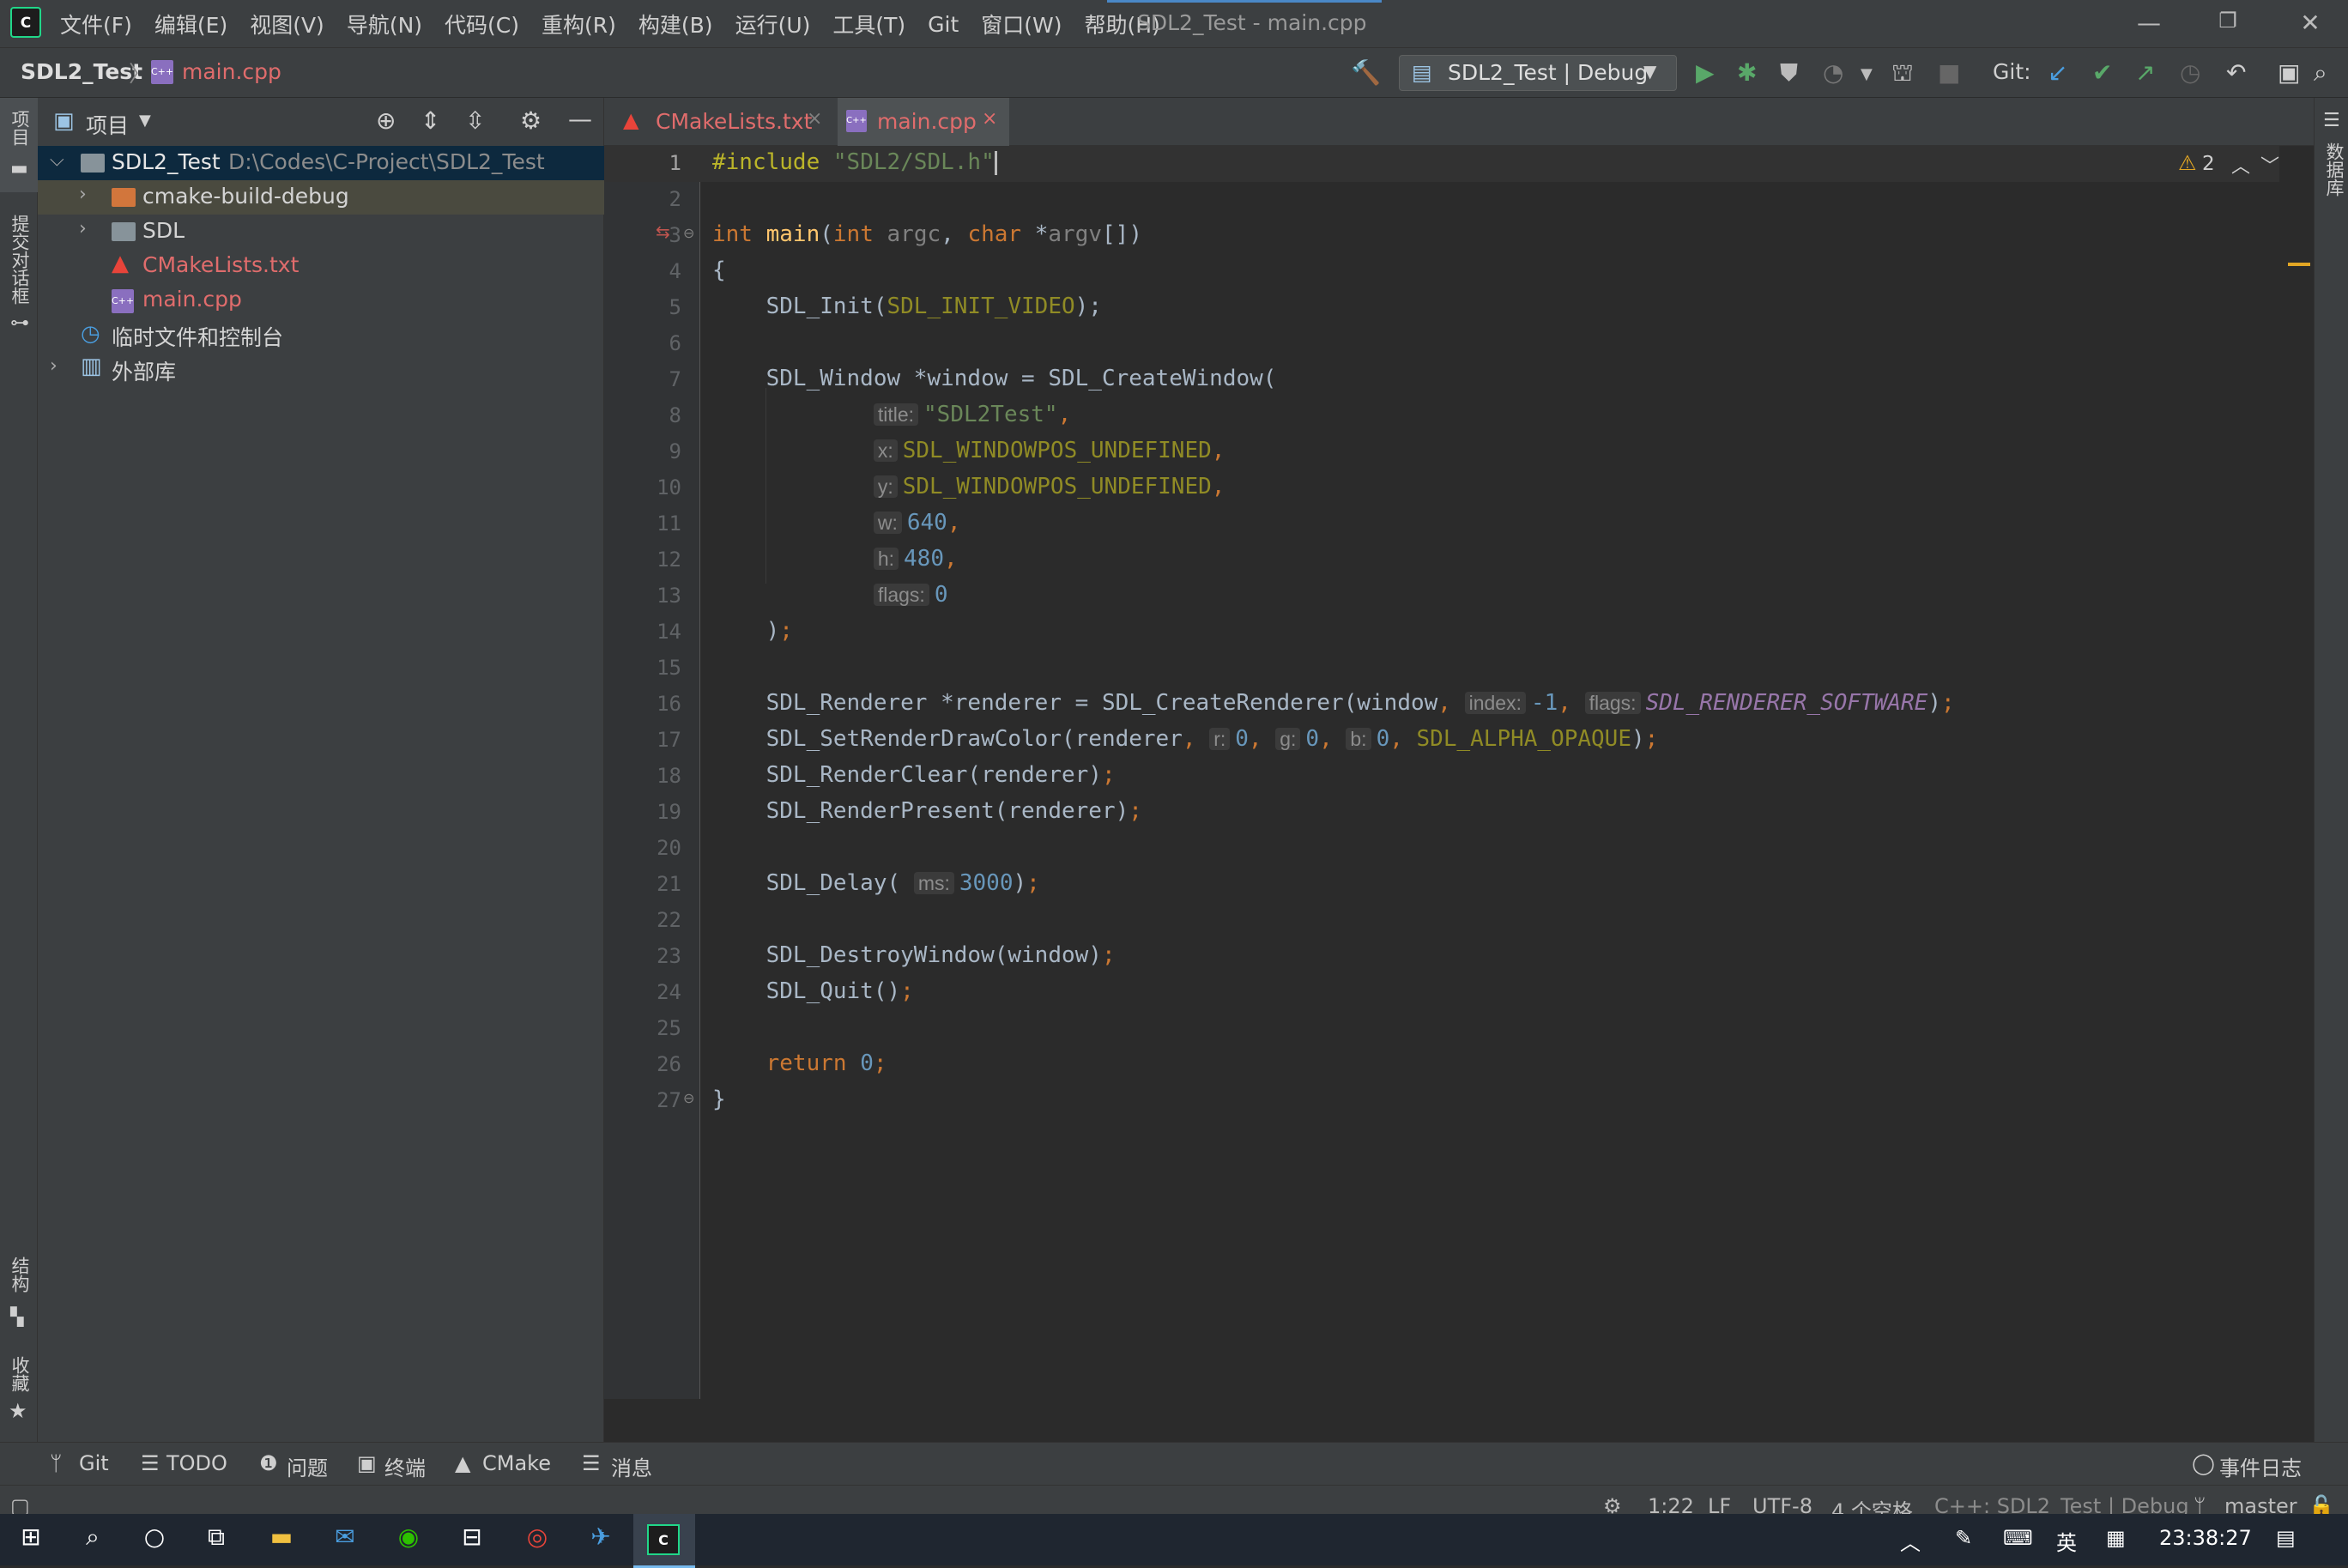 The image size is (2348, 1568). I want to click on stop-icon: ■, so click(1949, 72).